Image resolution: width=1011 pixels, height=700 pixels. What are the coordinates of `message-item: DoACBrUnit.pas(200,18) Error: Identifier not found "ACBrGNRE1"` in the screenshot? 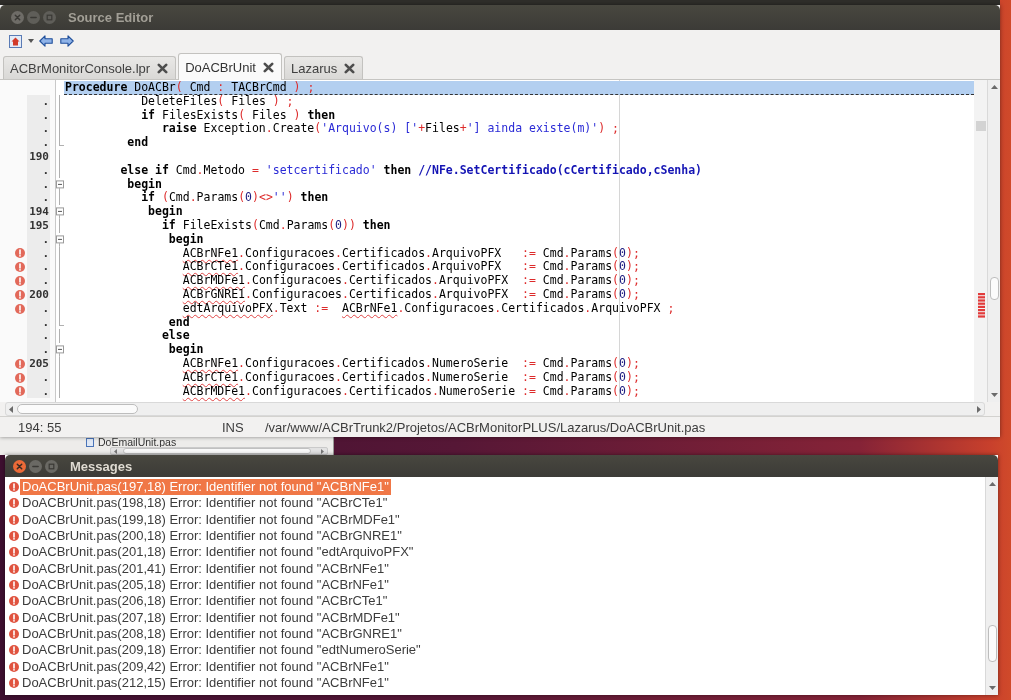 It's located at (212, 536).